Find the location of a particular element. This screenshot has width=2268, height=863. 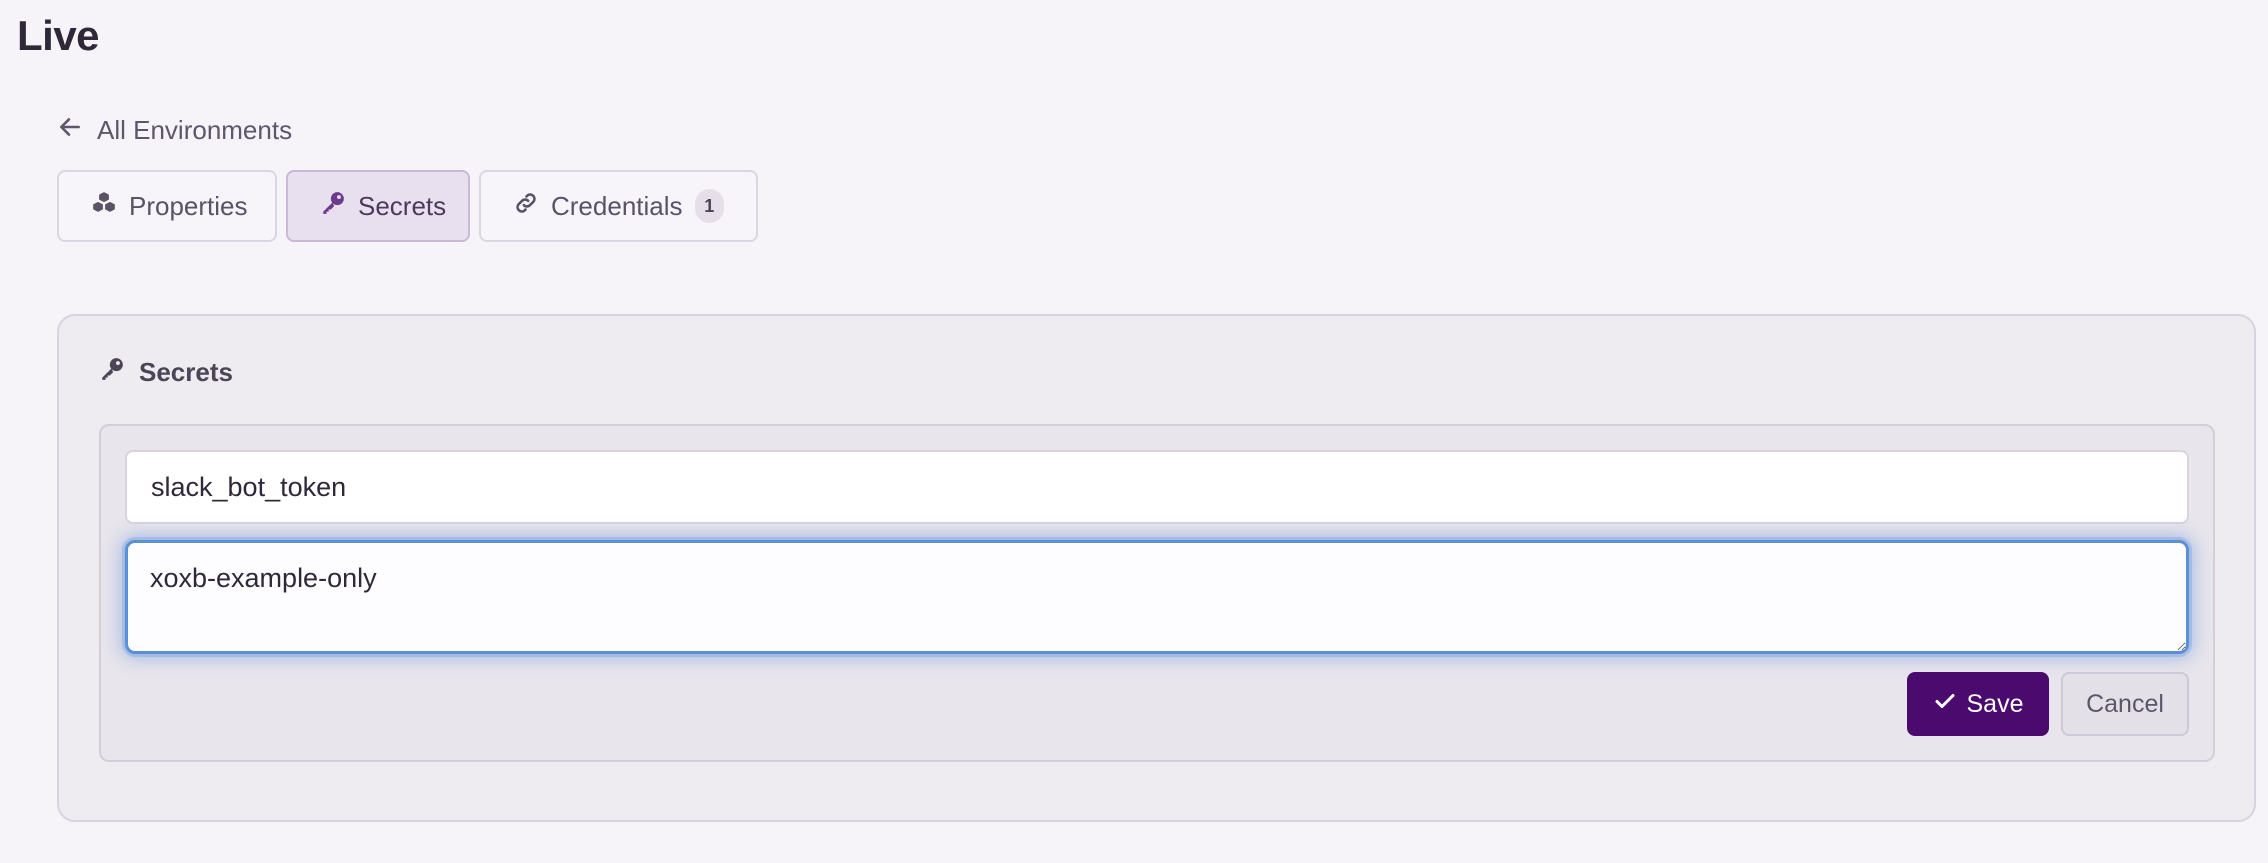

tab-secrets: Secrets is located at coordinates (378, 206).